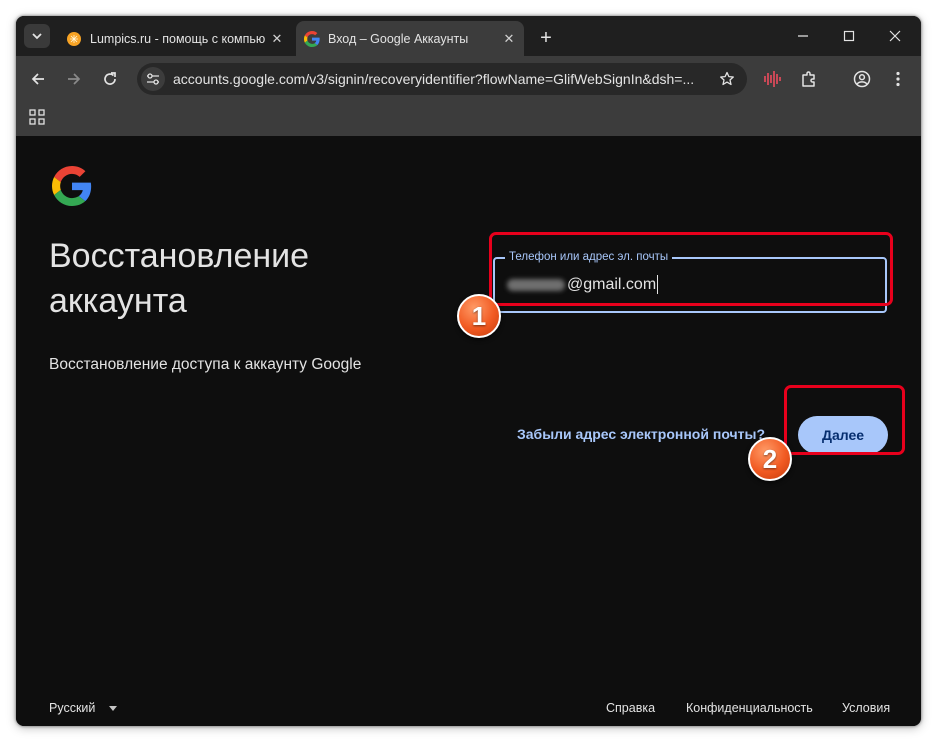  I want to click on audio-waveform-icon, so click(772, 79).